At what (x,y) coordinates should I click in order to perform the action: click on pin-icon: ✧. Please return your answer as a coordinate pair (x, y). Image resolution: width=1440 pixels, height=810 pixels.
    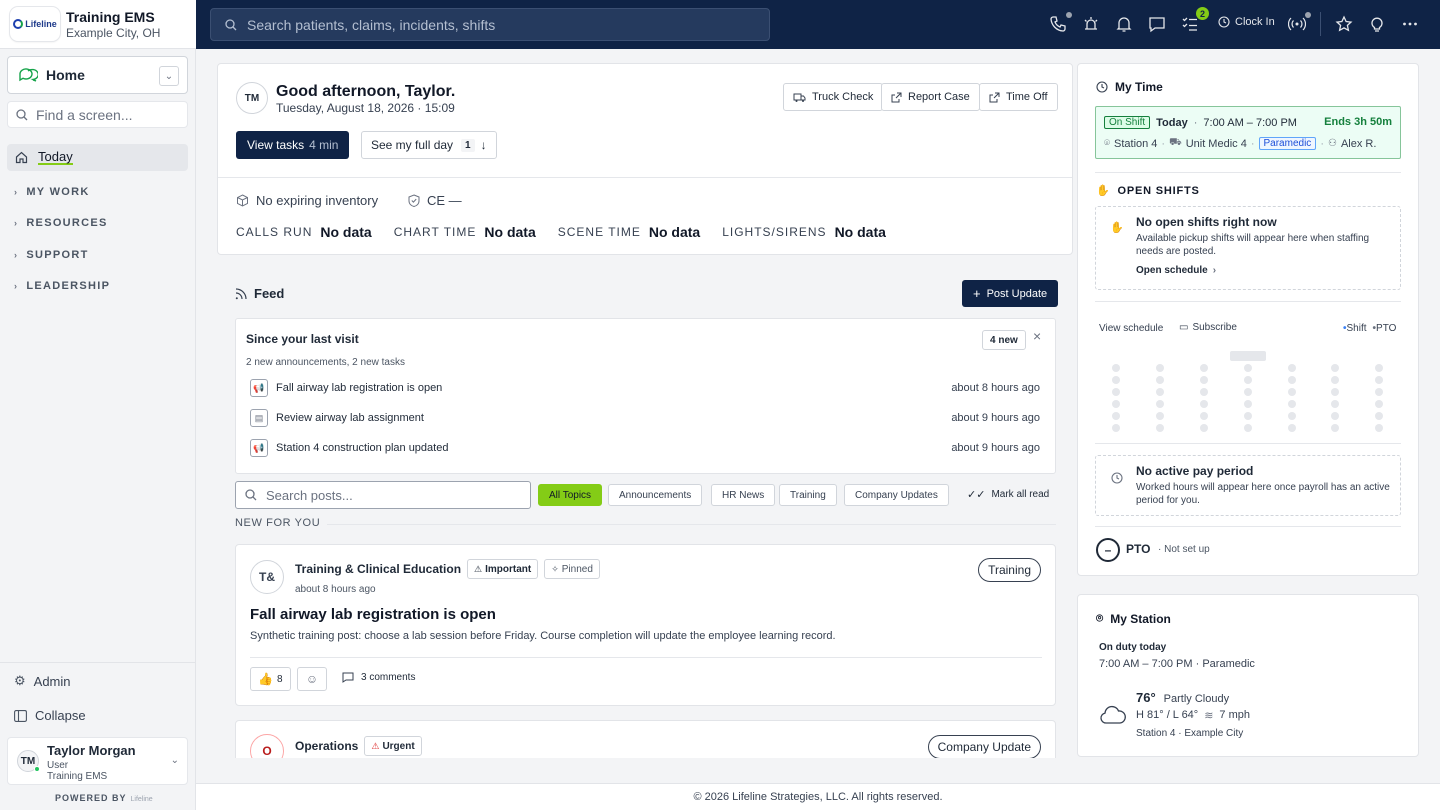
    Looking at the image, I should click on (555, 568).